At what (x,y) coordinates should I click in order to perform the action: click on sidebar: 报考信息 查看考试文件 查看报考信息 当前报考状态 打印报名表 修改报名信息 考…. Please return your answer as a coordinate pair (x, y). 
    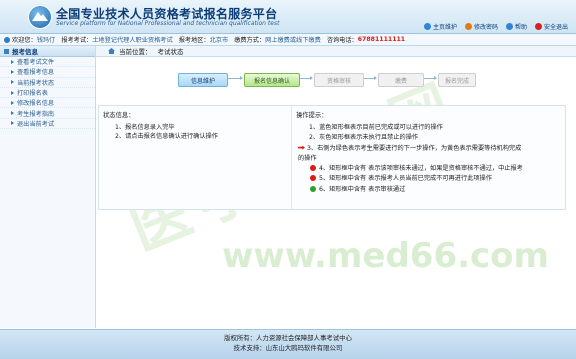
    Looking at the image, I should click on (48, 187).